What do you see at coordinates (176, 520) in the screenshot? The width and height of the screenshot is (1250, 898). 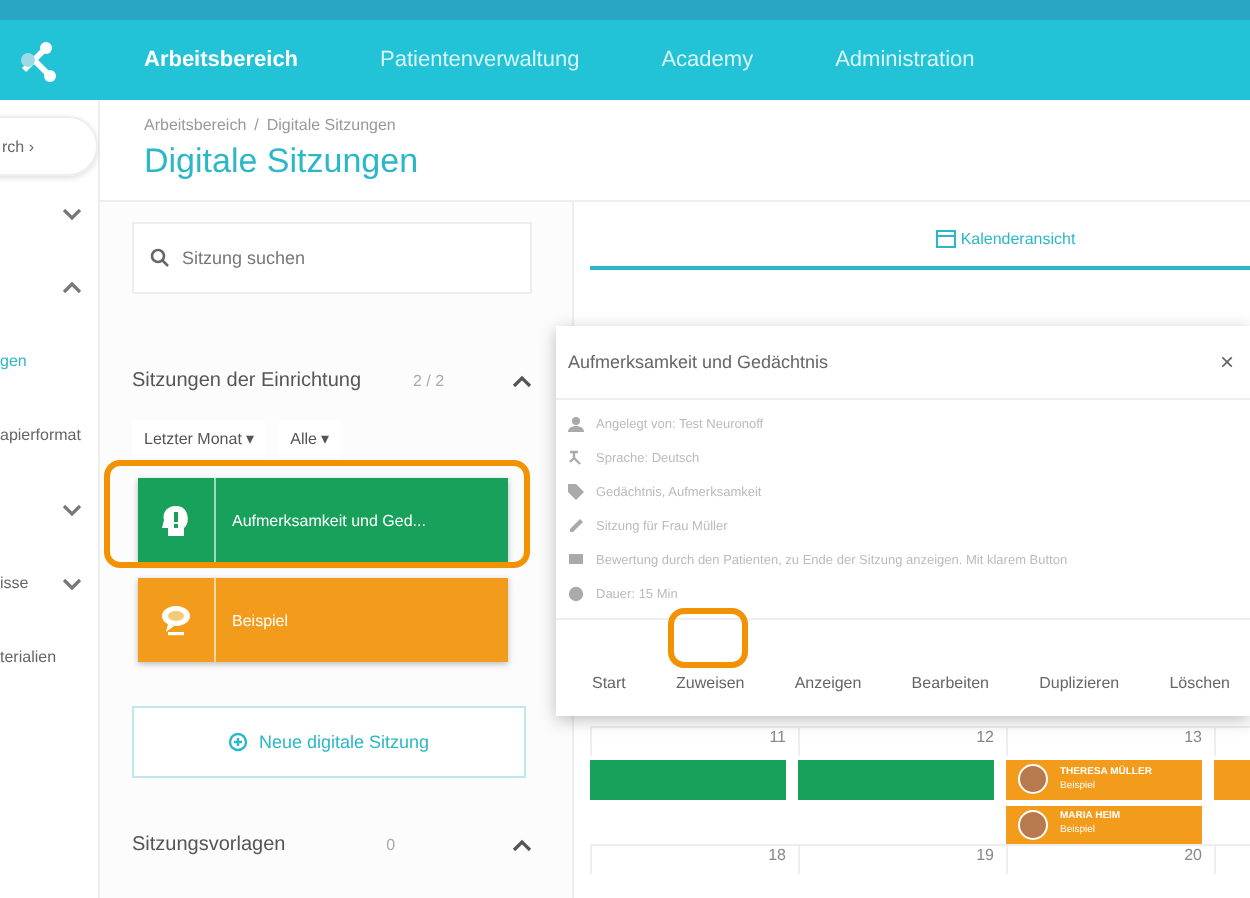 I see `head-icon` at bounding box center [176, 520].